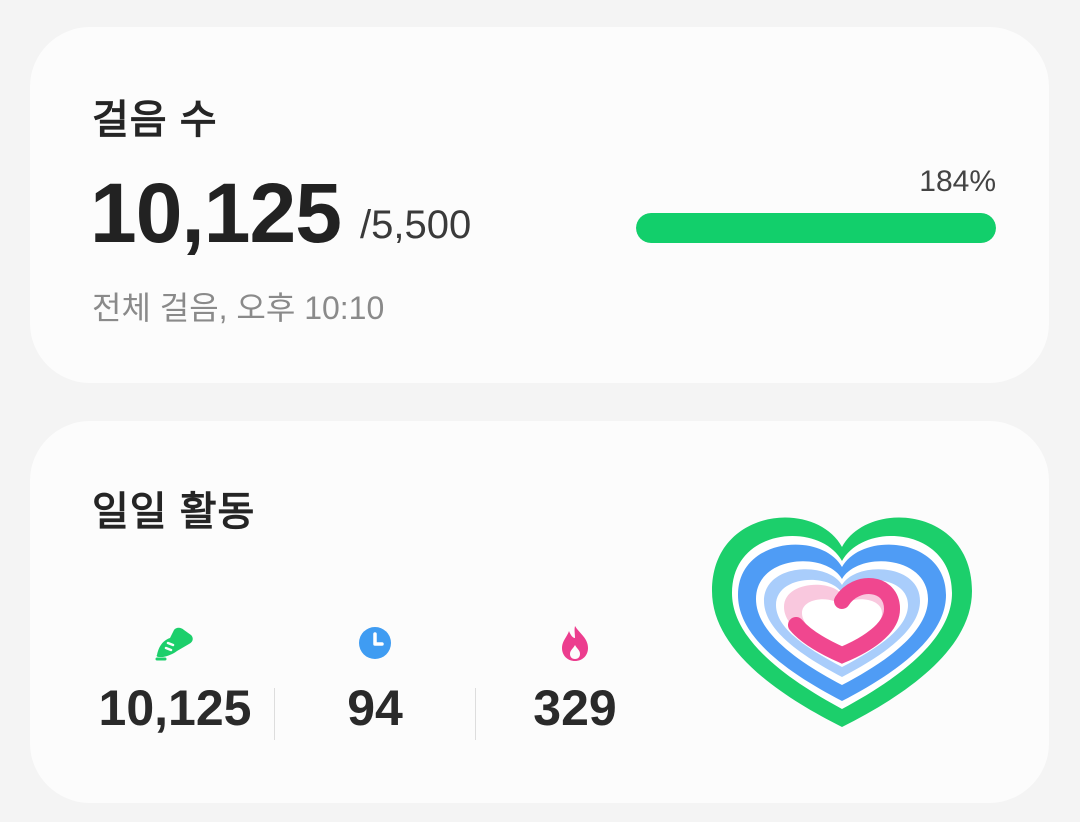 The image size is (1080, 822). Describe the element at coordinates (575, 708) in the screenshot. I see `activity-calories-value: 329` at that location.